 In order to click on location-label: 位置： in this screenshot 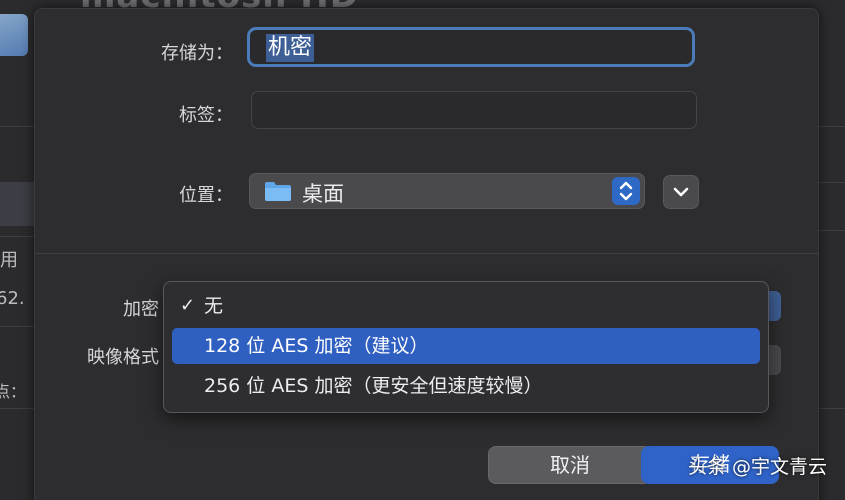, I will do `click(206, 195)`.